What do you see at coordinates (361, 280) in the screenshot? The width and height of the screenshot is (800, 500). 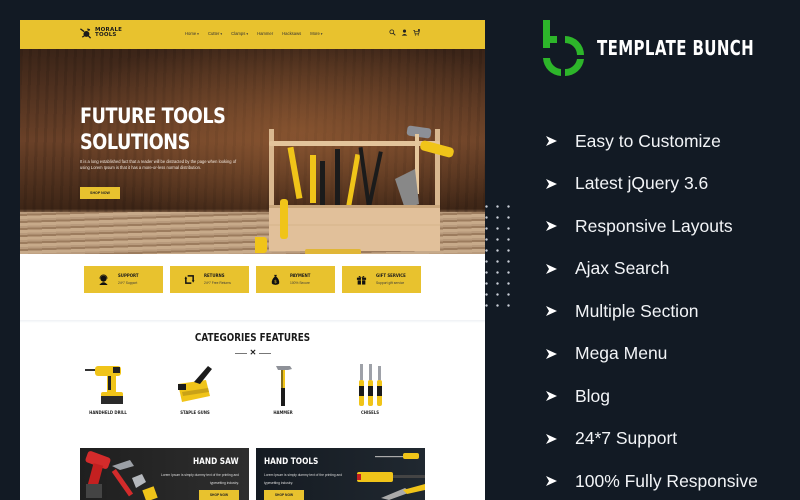 I see `gift-icon` at bounding box center [361, 280].